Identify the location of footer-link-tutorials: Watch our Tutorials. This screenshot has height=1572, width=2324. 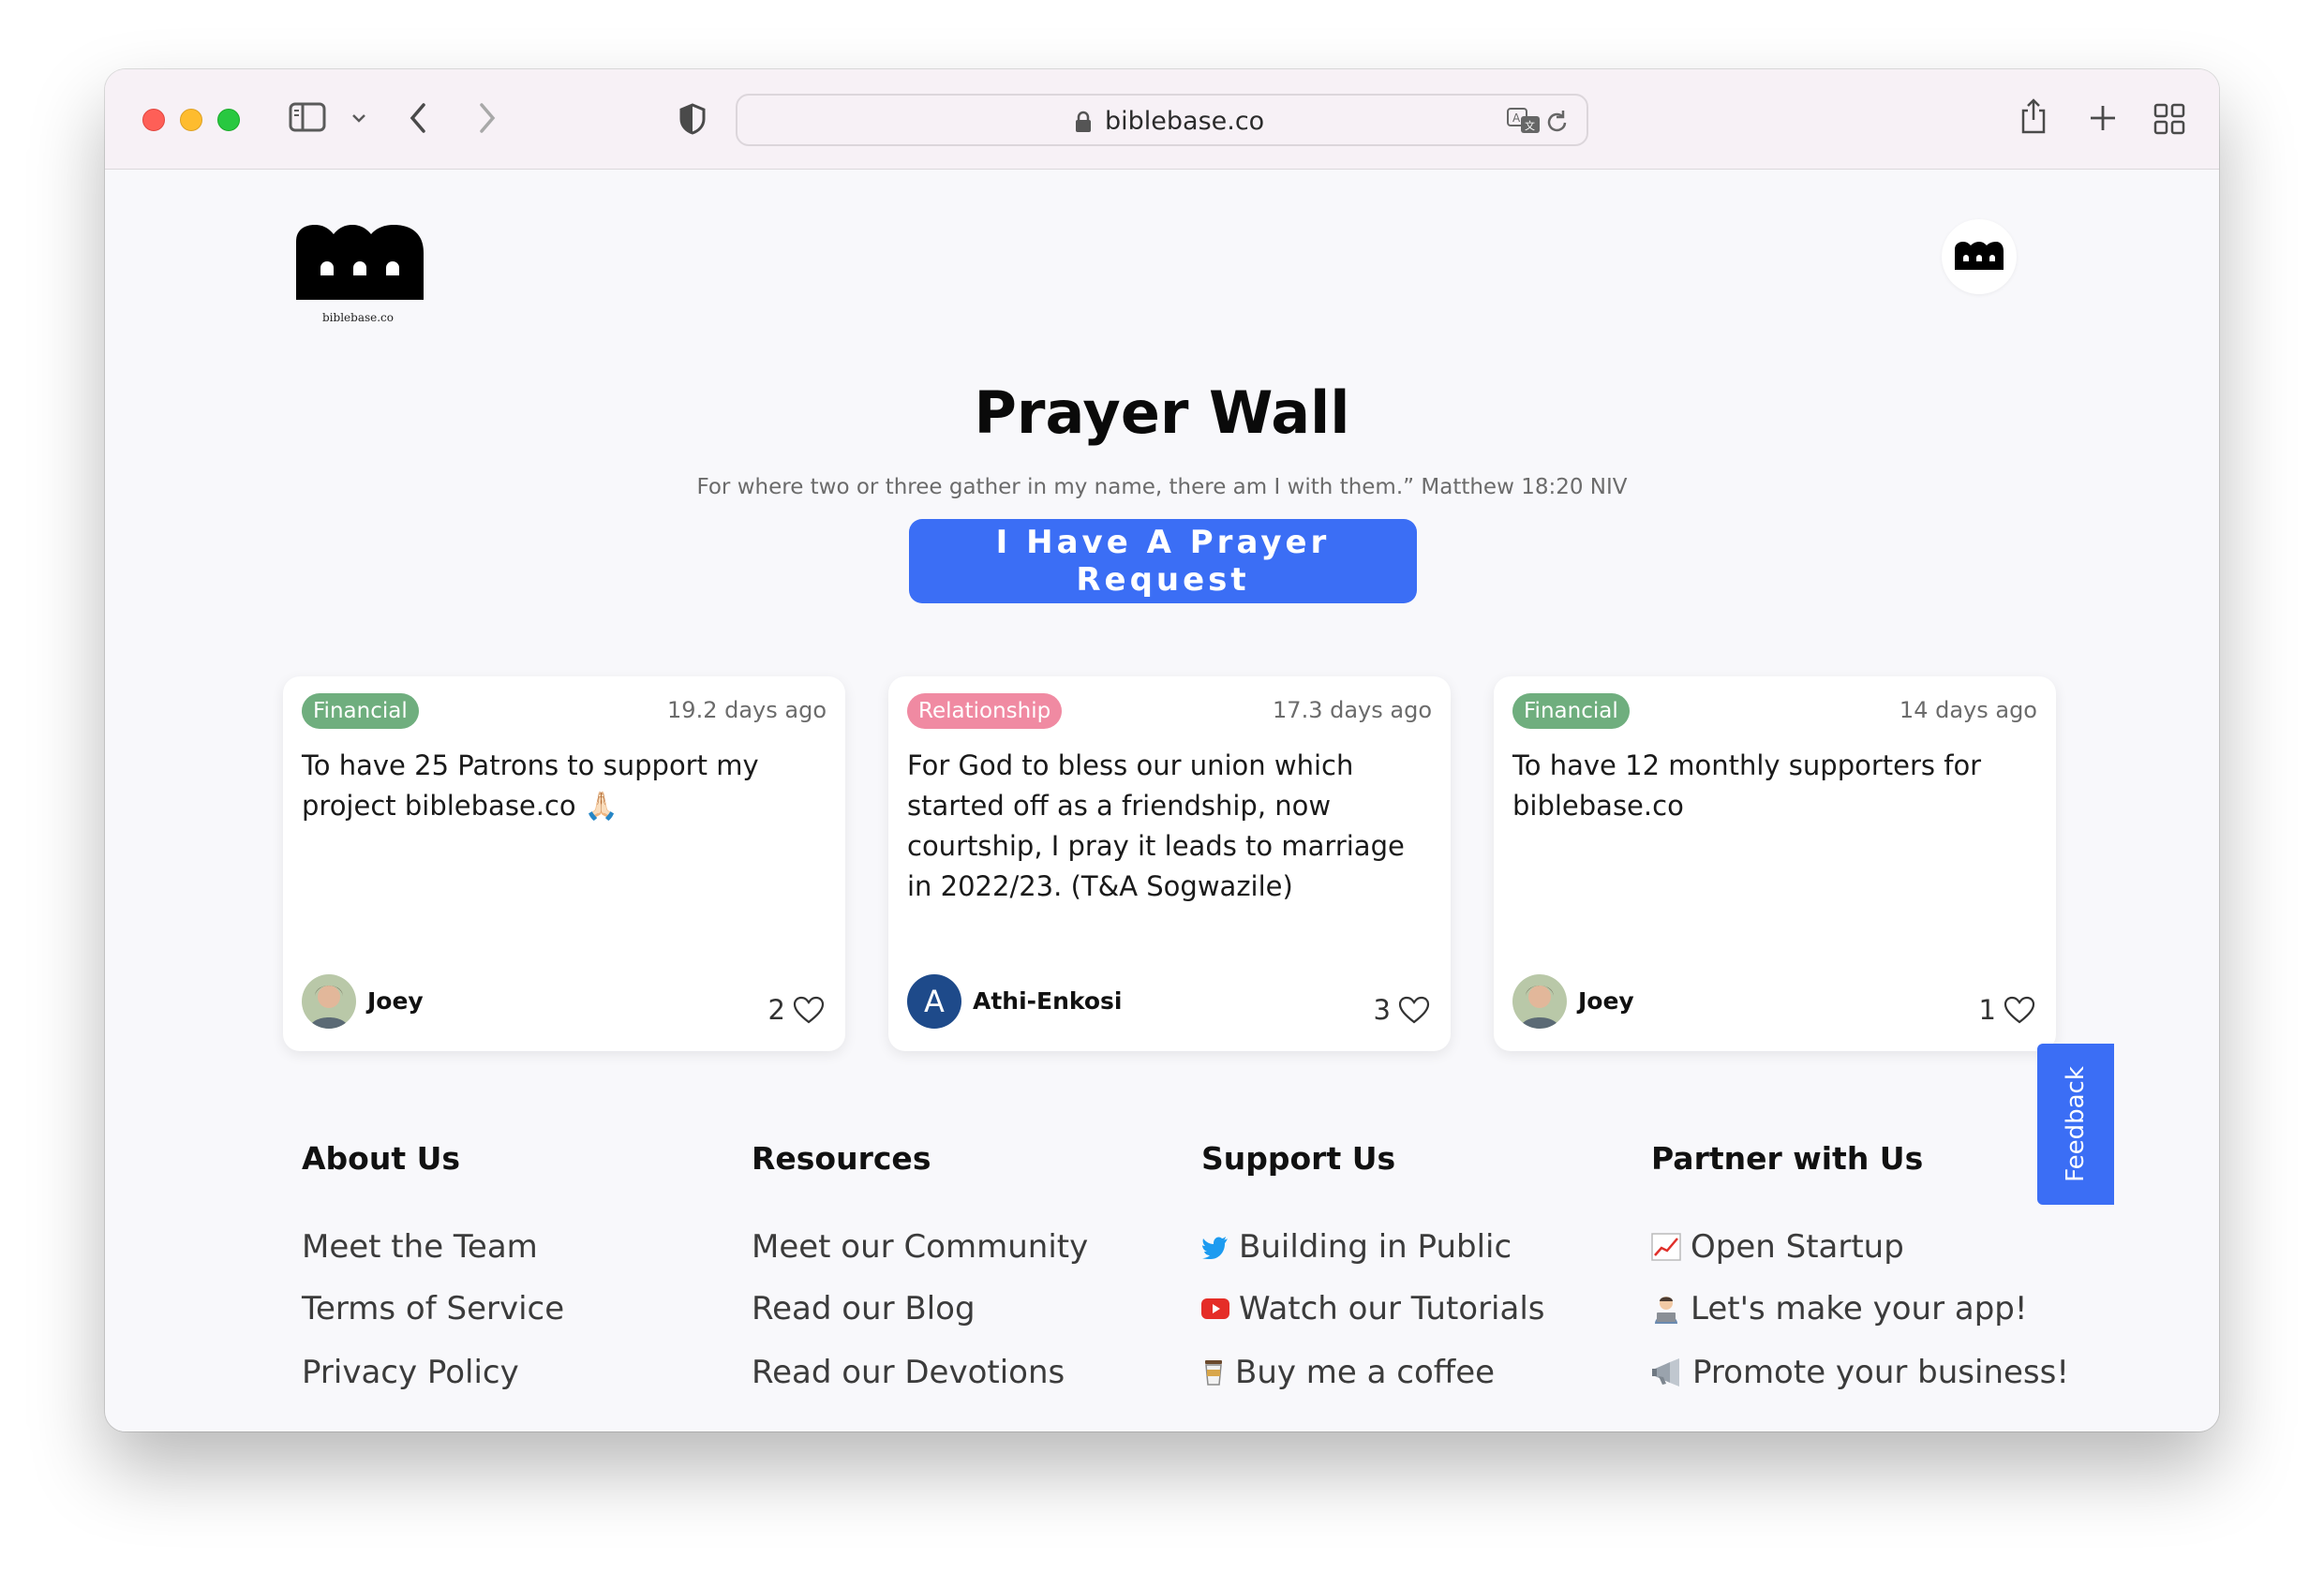
(1373, 1308).